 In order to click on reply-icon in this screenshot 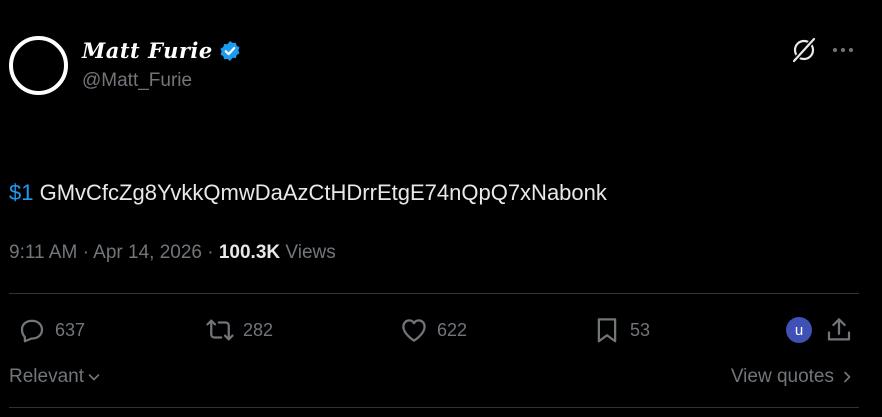, I will do `click(32, 331)`.